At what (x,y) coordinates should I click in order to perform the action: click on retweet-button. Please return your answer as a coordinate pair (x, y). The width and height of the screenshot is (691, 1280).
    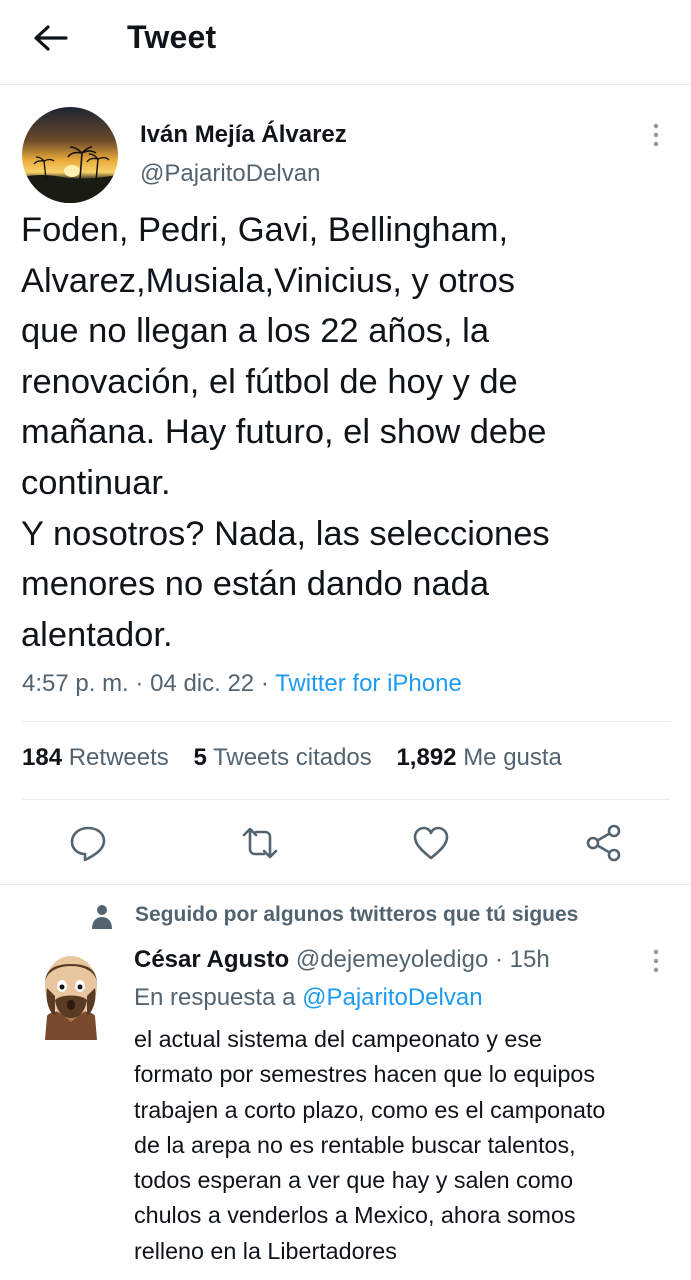
    Looking at the image, I should click on (260, 843).